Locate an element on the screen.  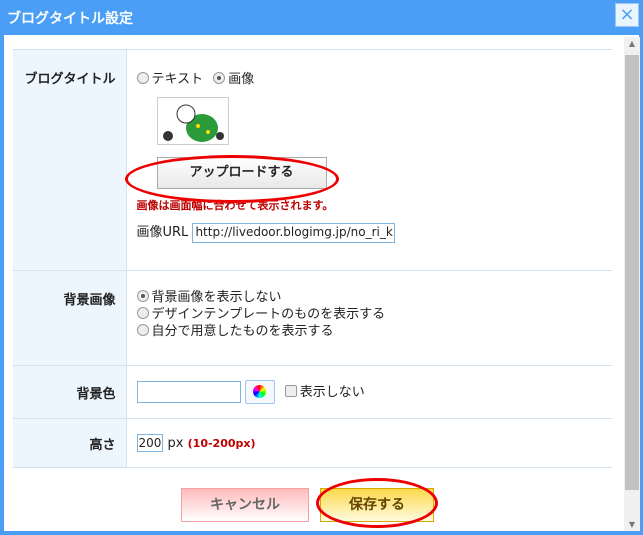
row-bg-color: 背景色 表示しない is located at coordinates (312, 392).